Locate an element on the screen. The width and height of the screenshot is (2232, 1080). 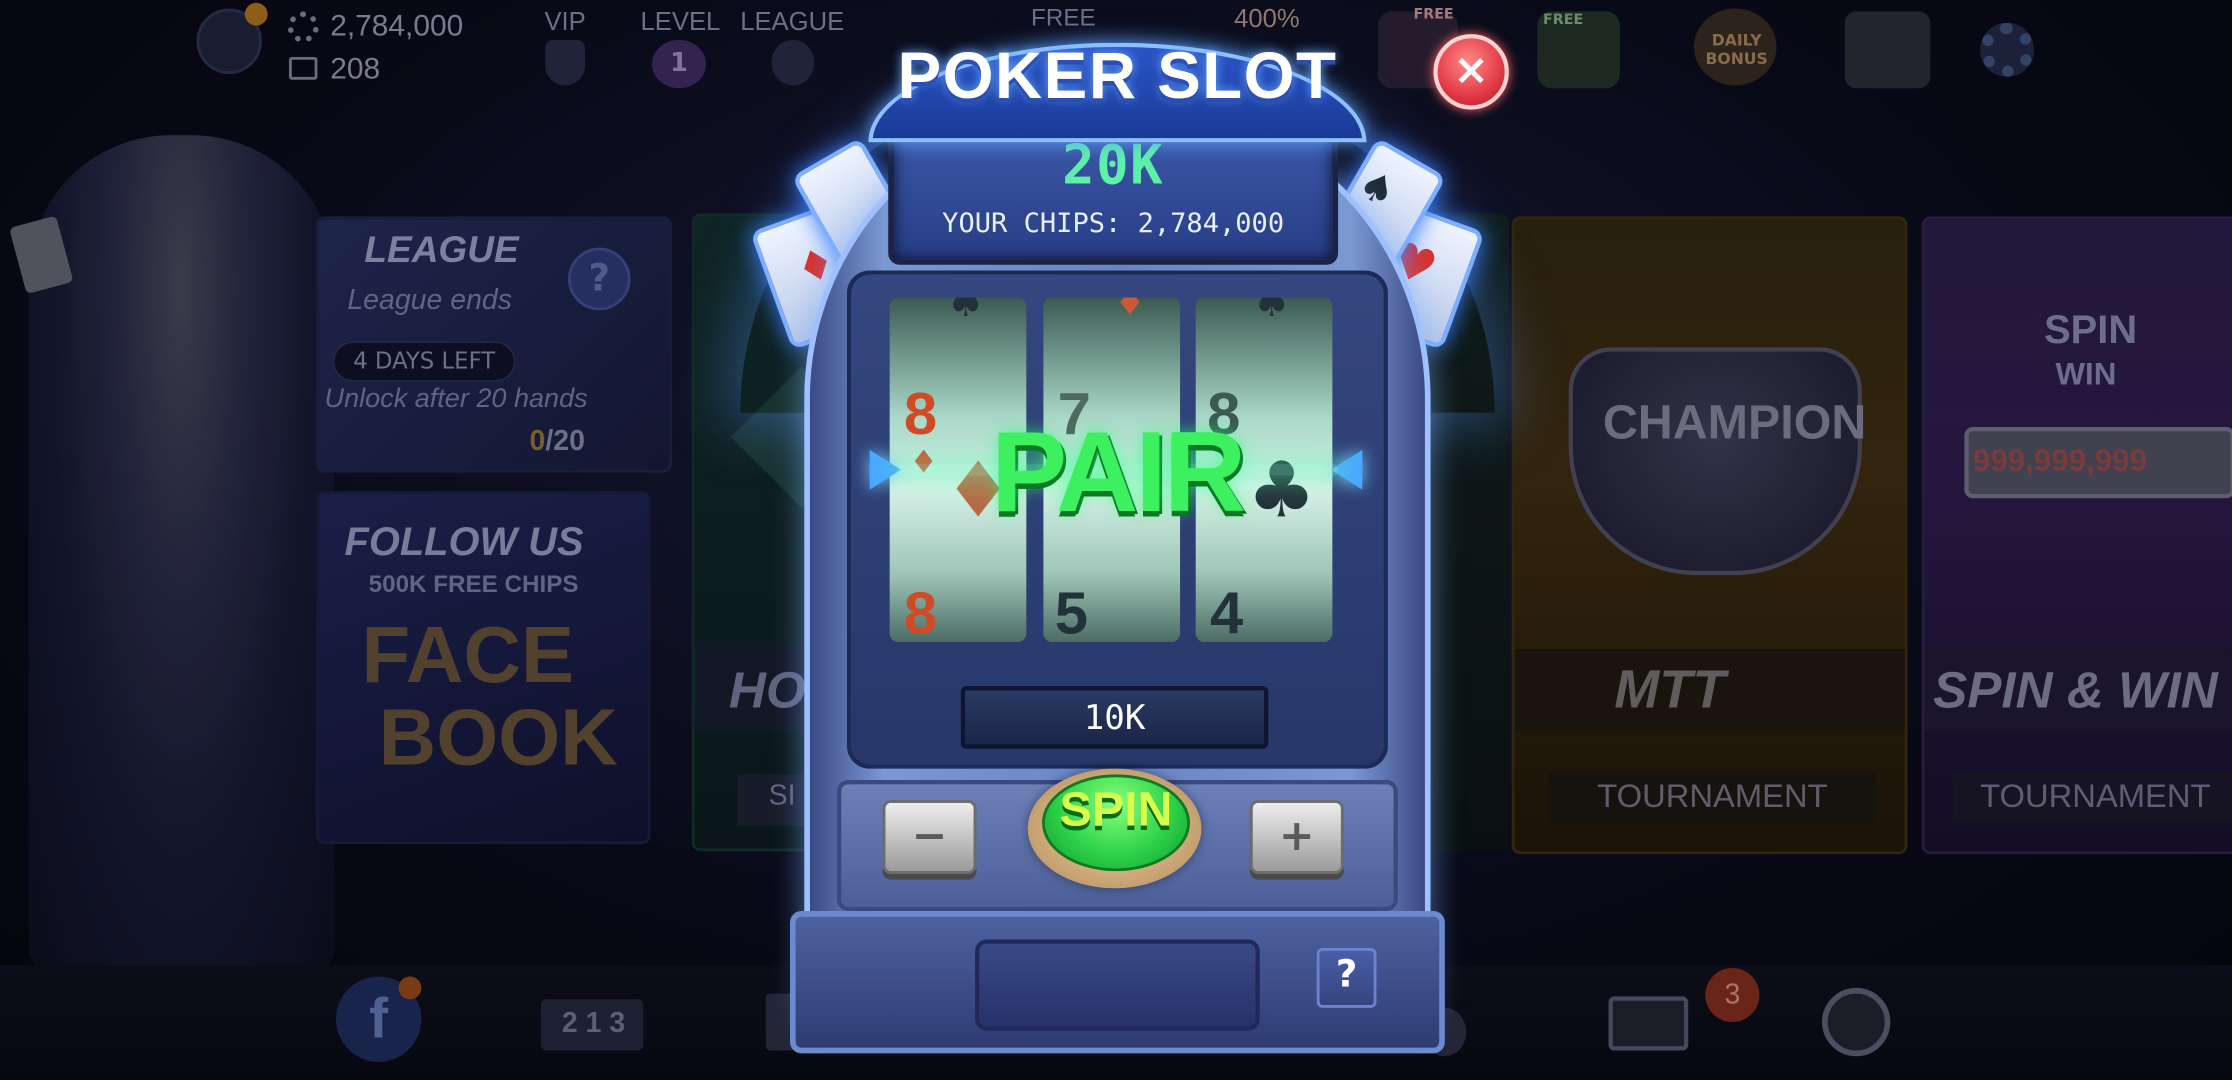
reel-1-top-rank: 8 is located at coordinates (920, 413).